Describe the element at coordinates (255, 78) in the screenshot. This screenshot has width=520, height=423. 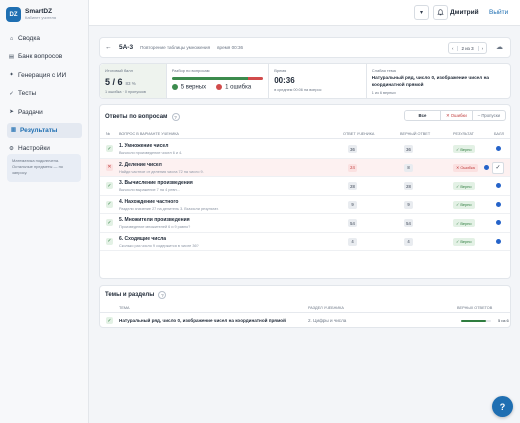
I see `breakdown-bar-errors` at that location.